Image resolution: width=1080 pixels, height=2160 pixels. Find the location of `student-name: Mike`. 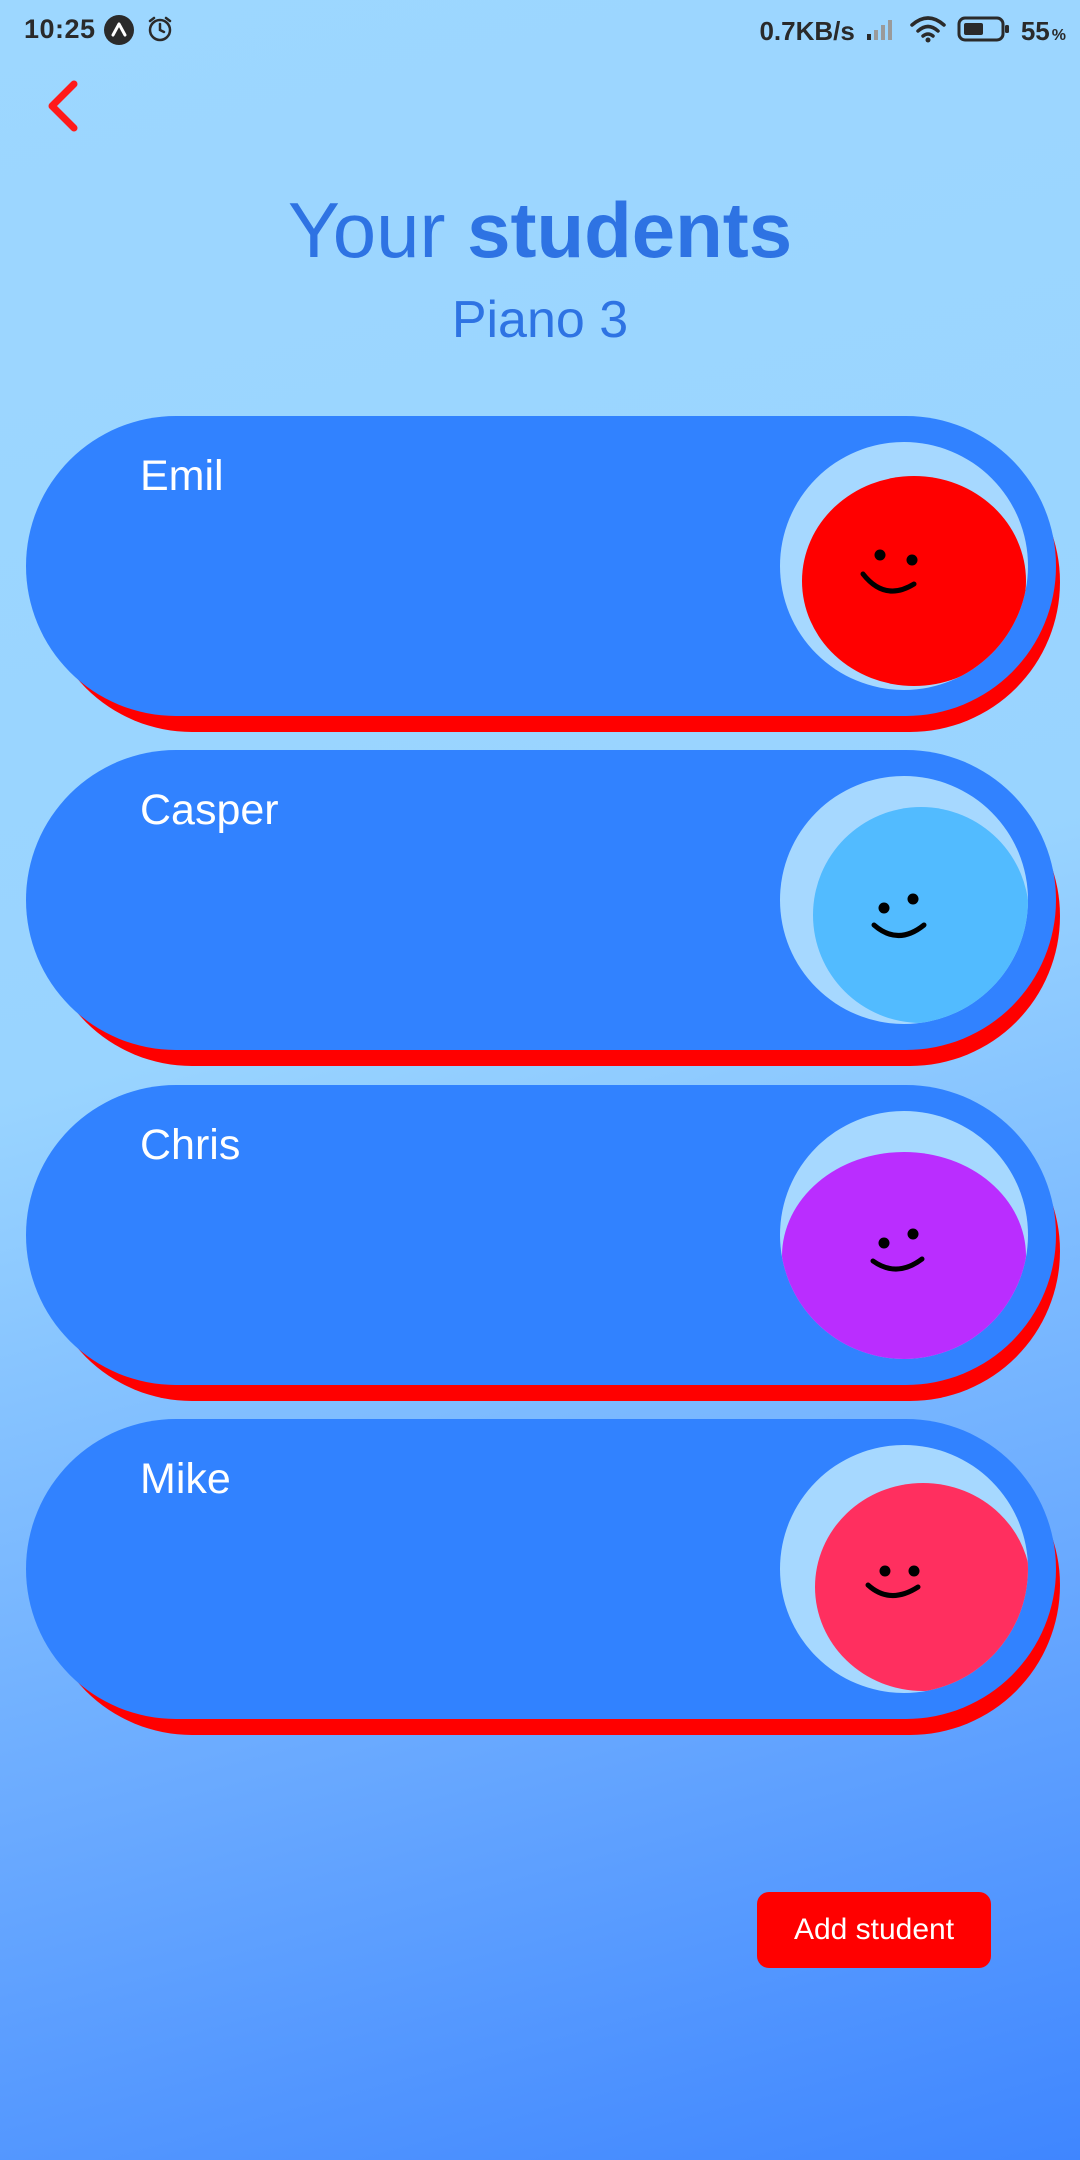

student-name: Mike is located at coordinates (185, 1479).